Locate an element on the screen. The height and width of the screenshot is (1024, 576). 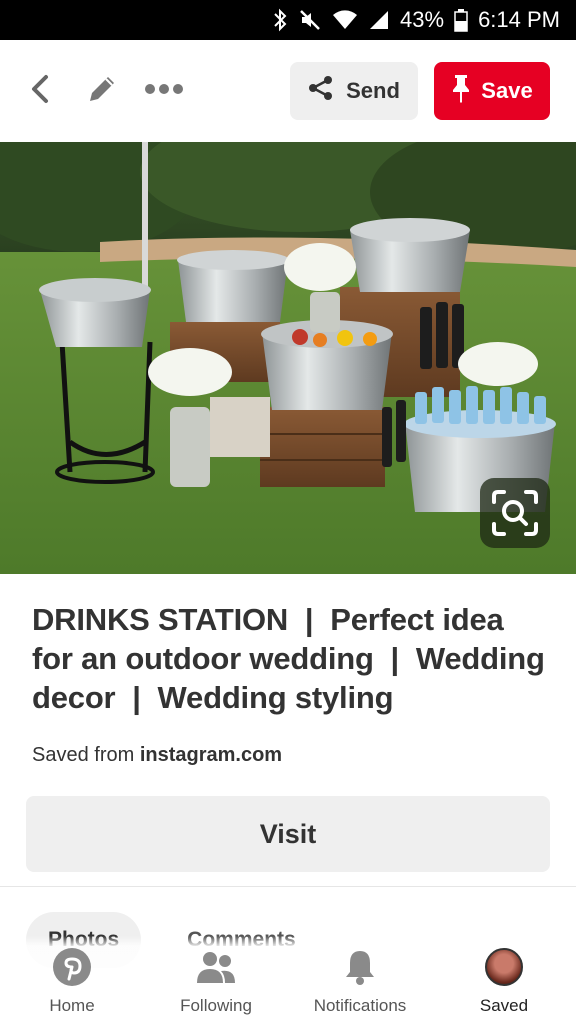
mute-icon is located at coordinates (310, 20).